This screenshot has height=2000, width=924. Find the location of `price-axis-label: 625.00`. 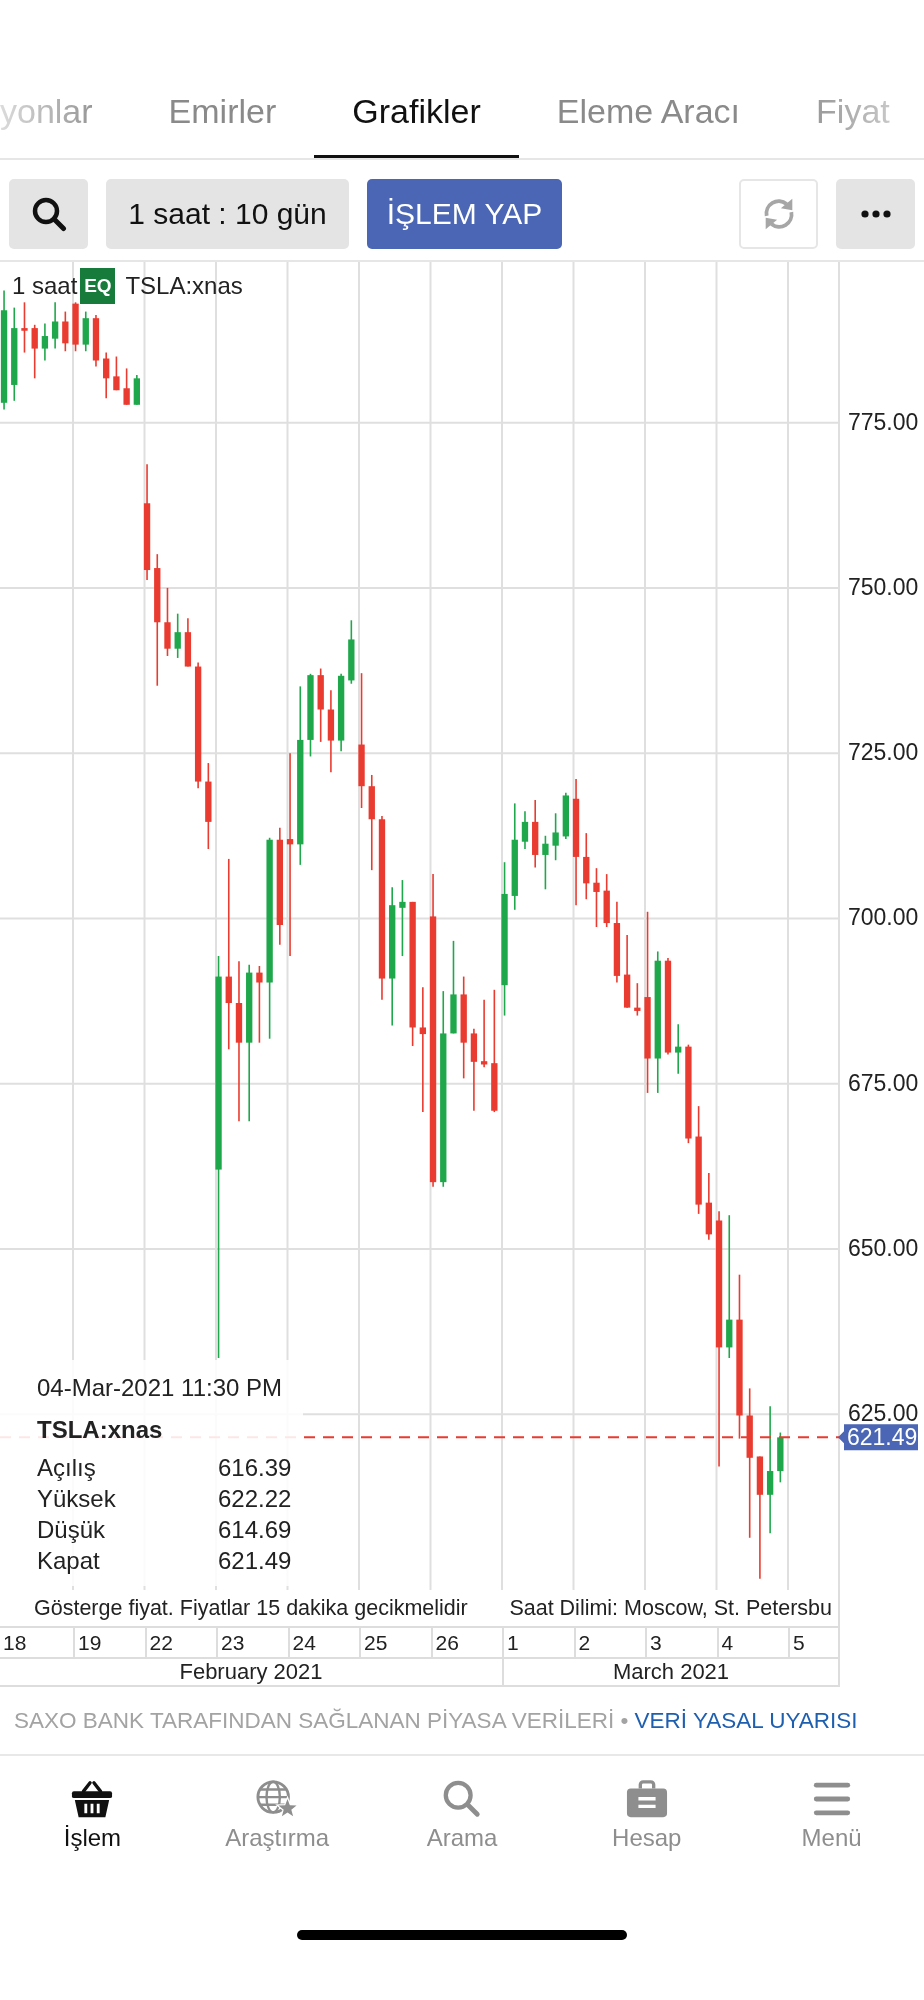

price-axis-label: 625.00 is located at coordinates (883, 1413).